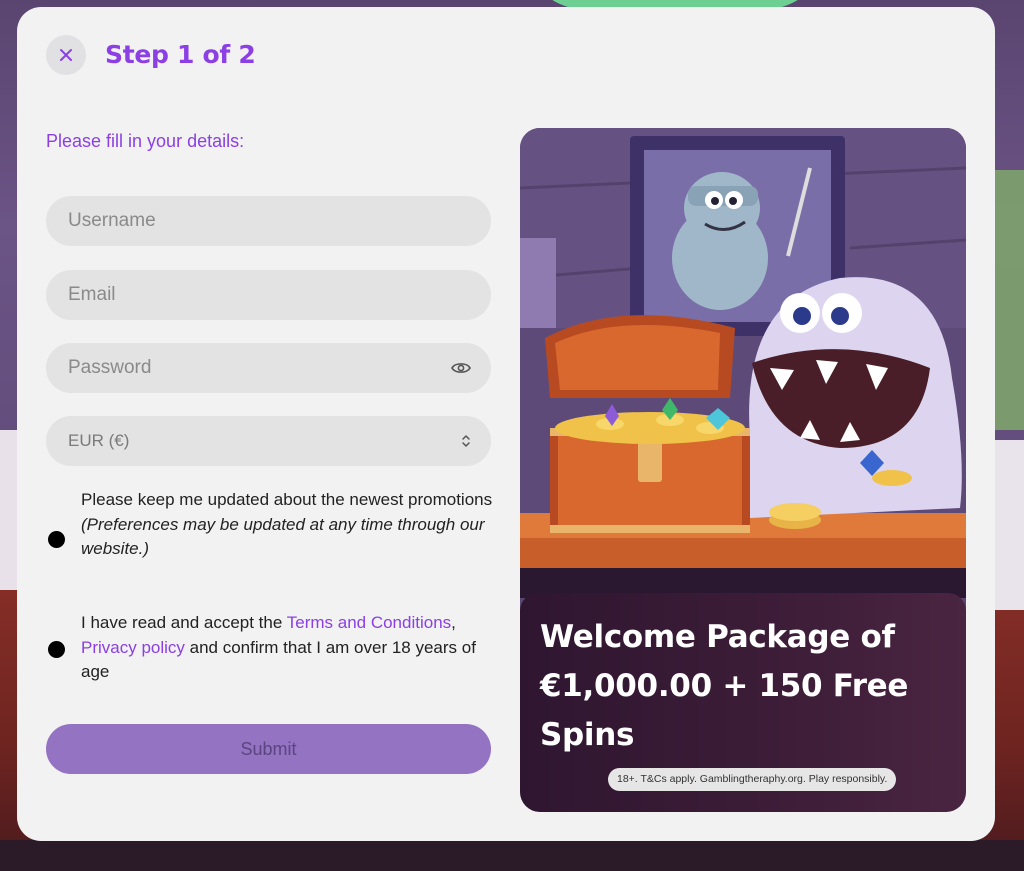 The image size is (1024, 871). I want to click on terms-consent-prefix: I have read and accept the, so click(184, 622).